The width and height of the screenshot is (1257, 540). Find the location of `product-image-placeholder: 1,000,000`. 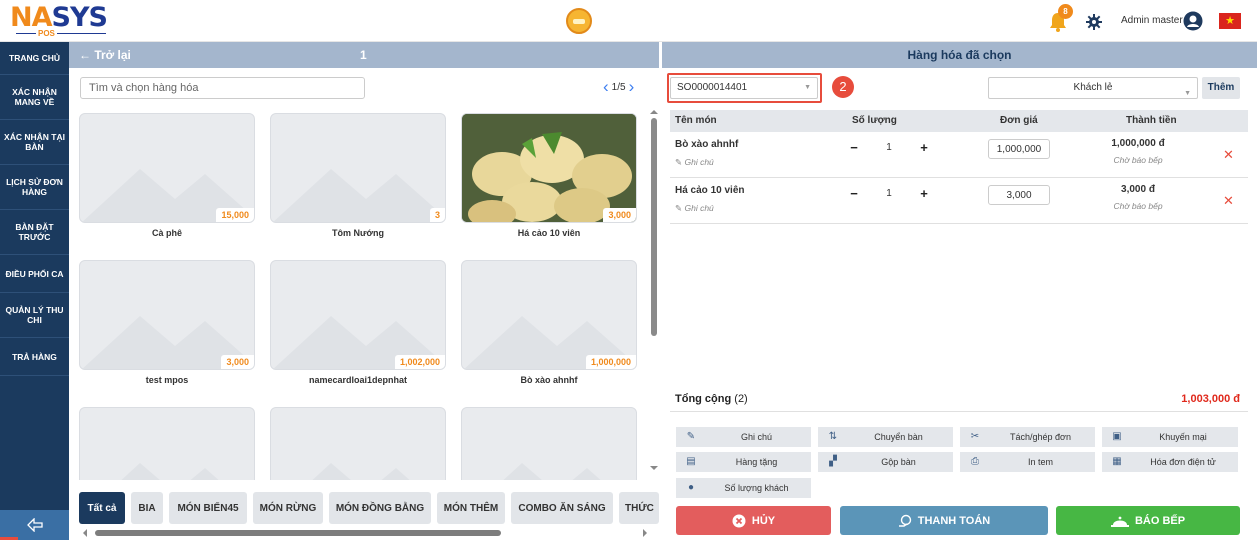

product-image-placeholder: 1,000,000 is located at coordinates (549, 315).